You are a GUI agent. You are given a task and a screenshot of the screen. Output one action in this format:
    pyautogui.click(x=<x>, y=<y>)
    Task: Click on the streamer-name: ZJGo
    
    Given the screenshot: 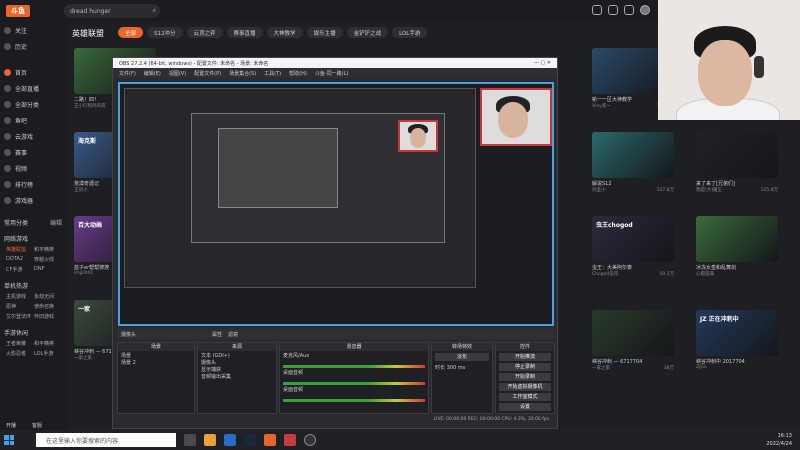 What is the action you would take?
    pyautogui.click(x=701, y=367)
    